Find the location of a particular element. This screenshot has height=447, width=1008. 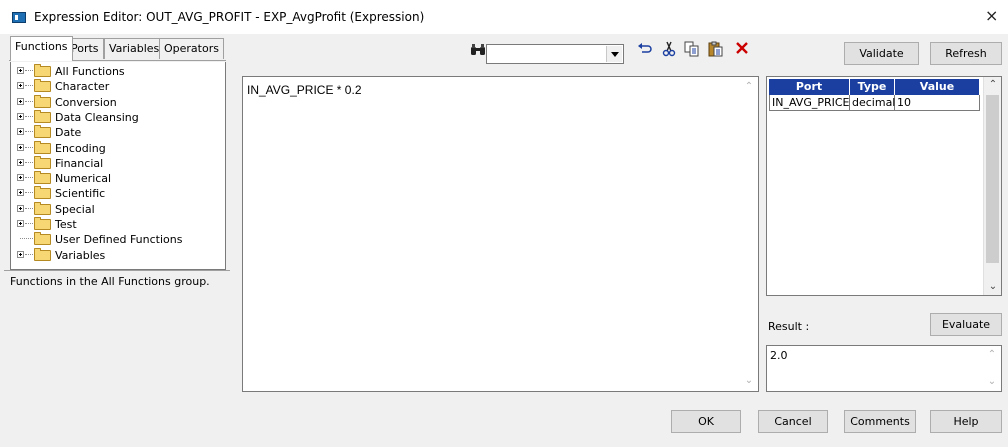

tree-item-label: Conversion is located at coordinates (86, 102).